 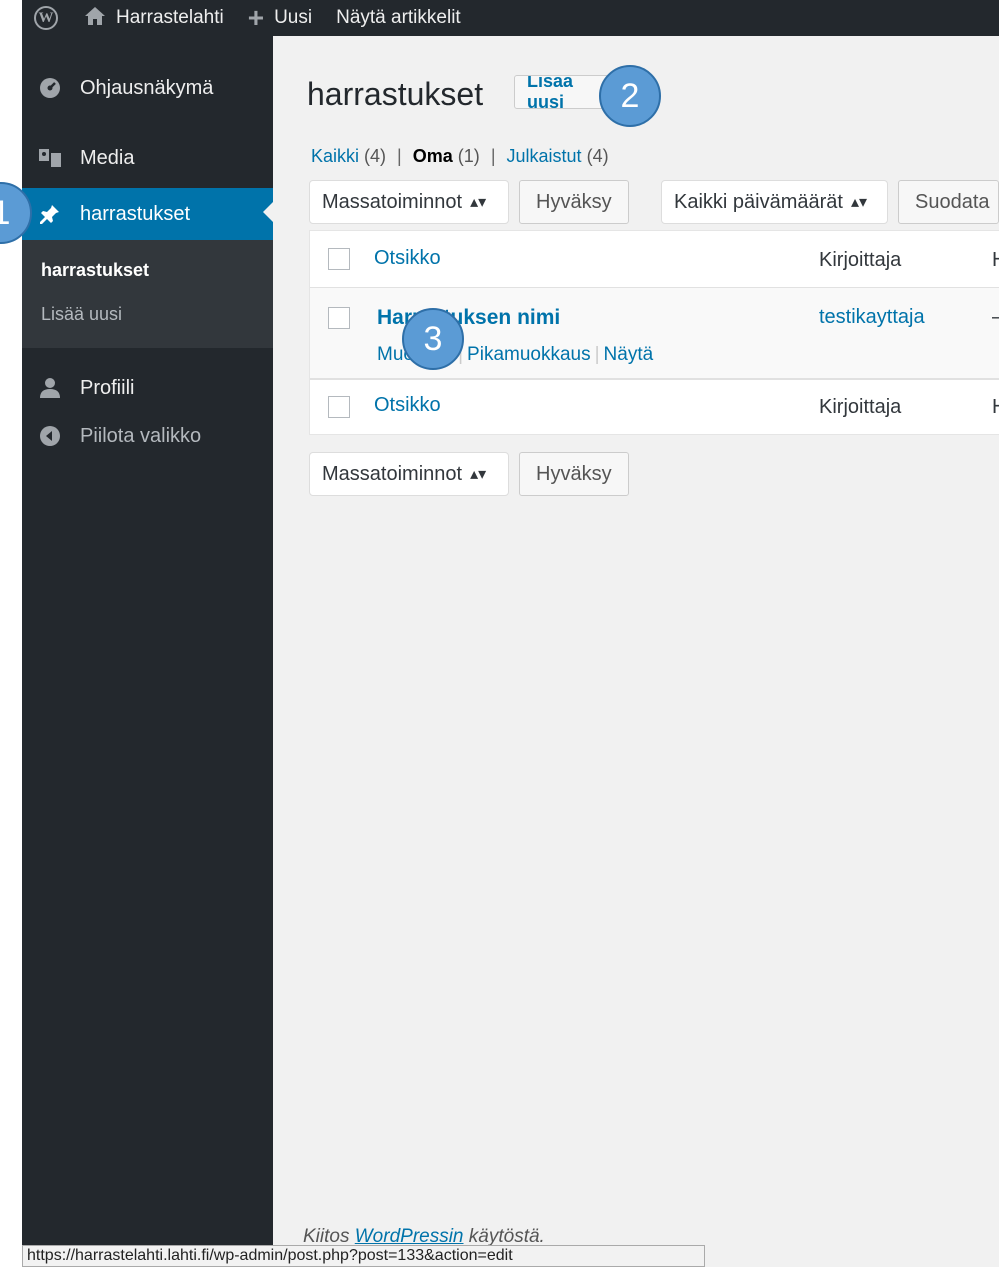 I want to click on sidebar-item-label: Ohjausnäkymä, so click(x=147, y=87).